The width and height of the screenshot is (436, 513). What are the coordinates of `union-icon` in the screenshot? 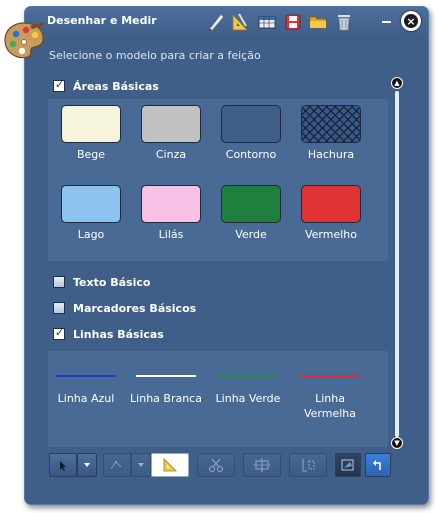 It's located at (308, 465).